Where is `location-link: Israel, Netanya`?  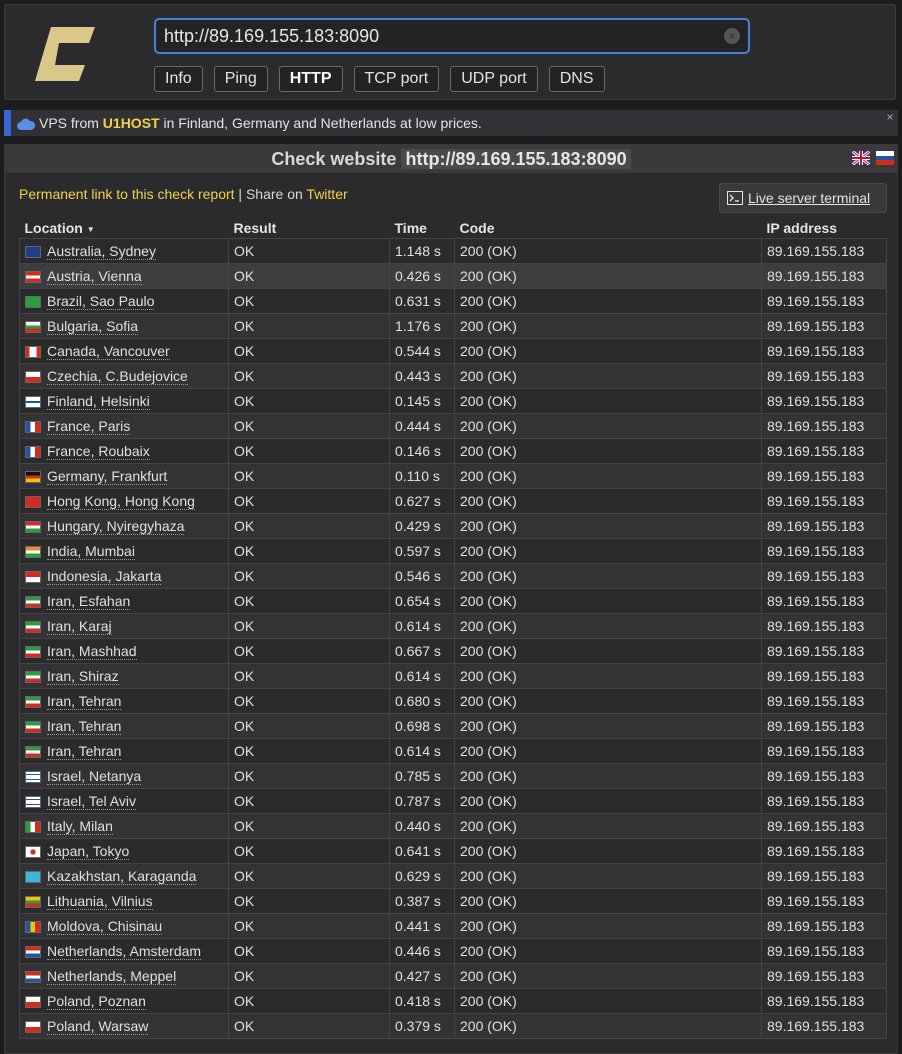 location-link: Israel, Netanya is located at coordinates (94, 776).